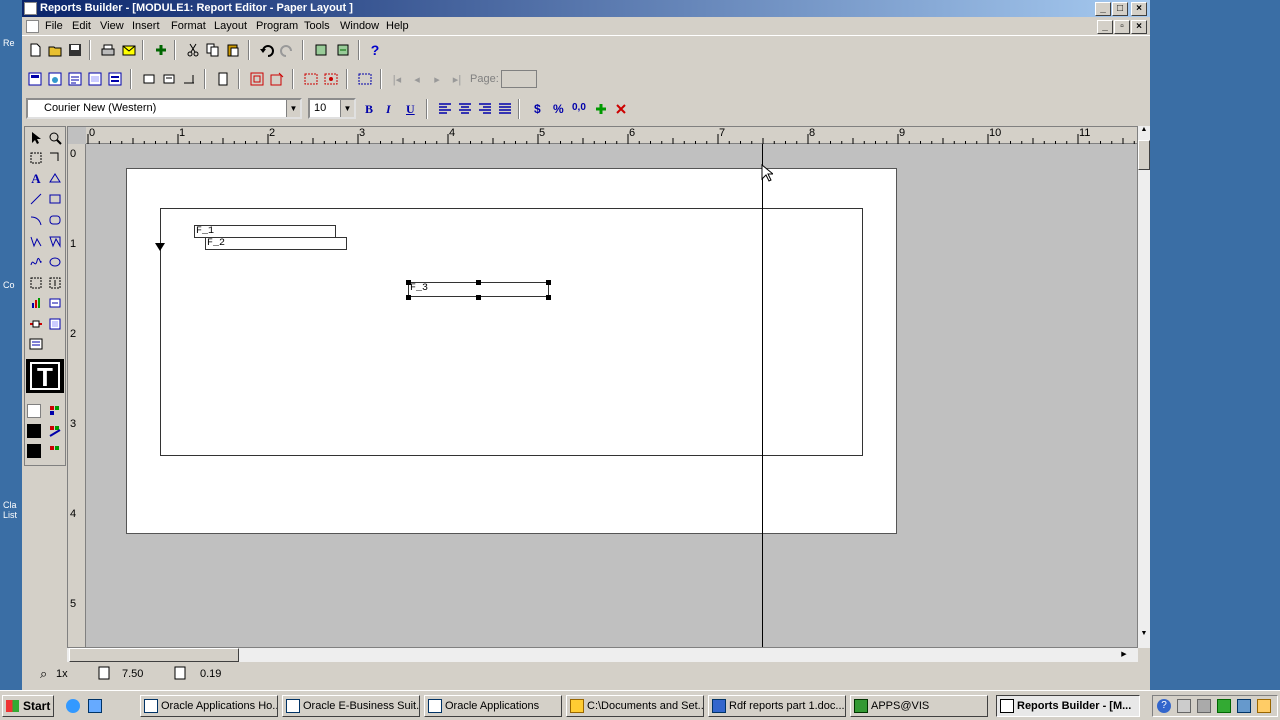  What do you see at coordinates (32, 26) in the screenshot?
I see `doc-icon` at bounding box center [32, 26].